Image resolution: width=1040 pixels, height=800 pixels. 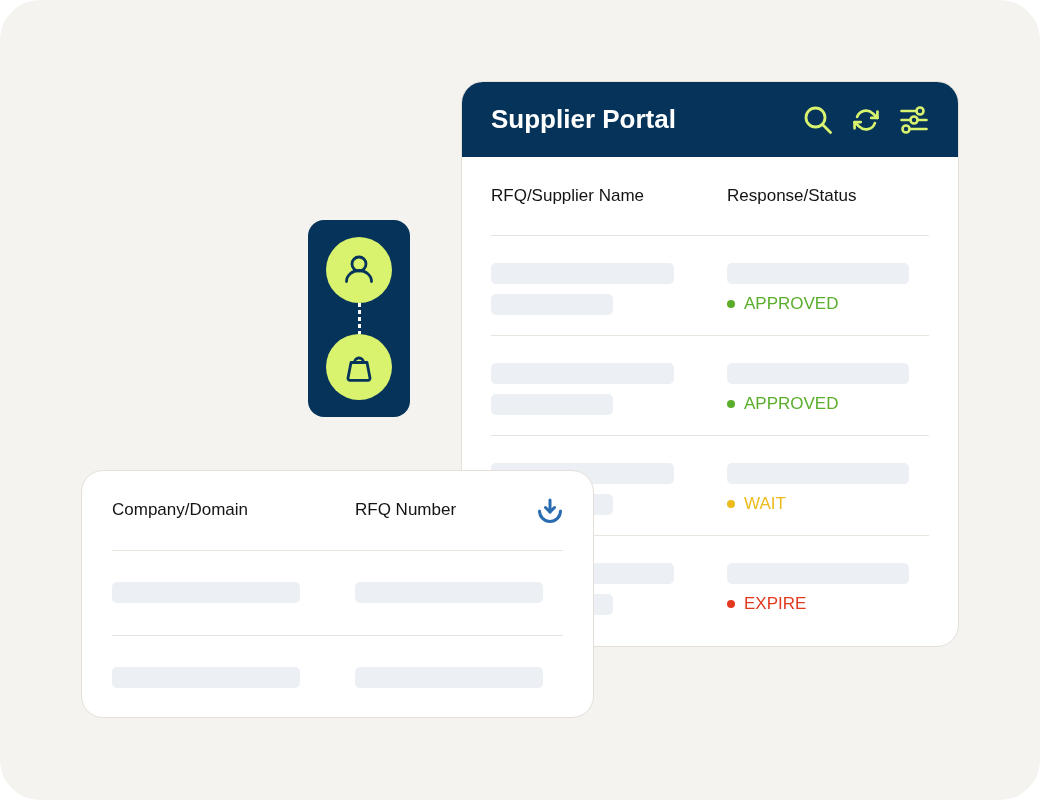 I want to click on download-icon, so click(x=550, y=510).